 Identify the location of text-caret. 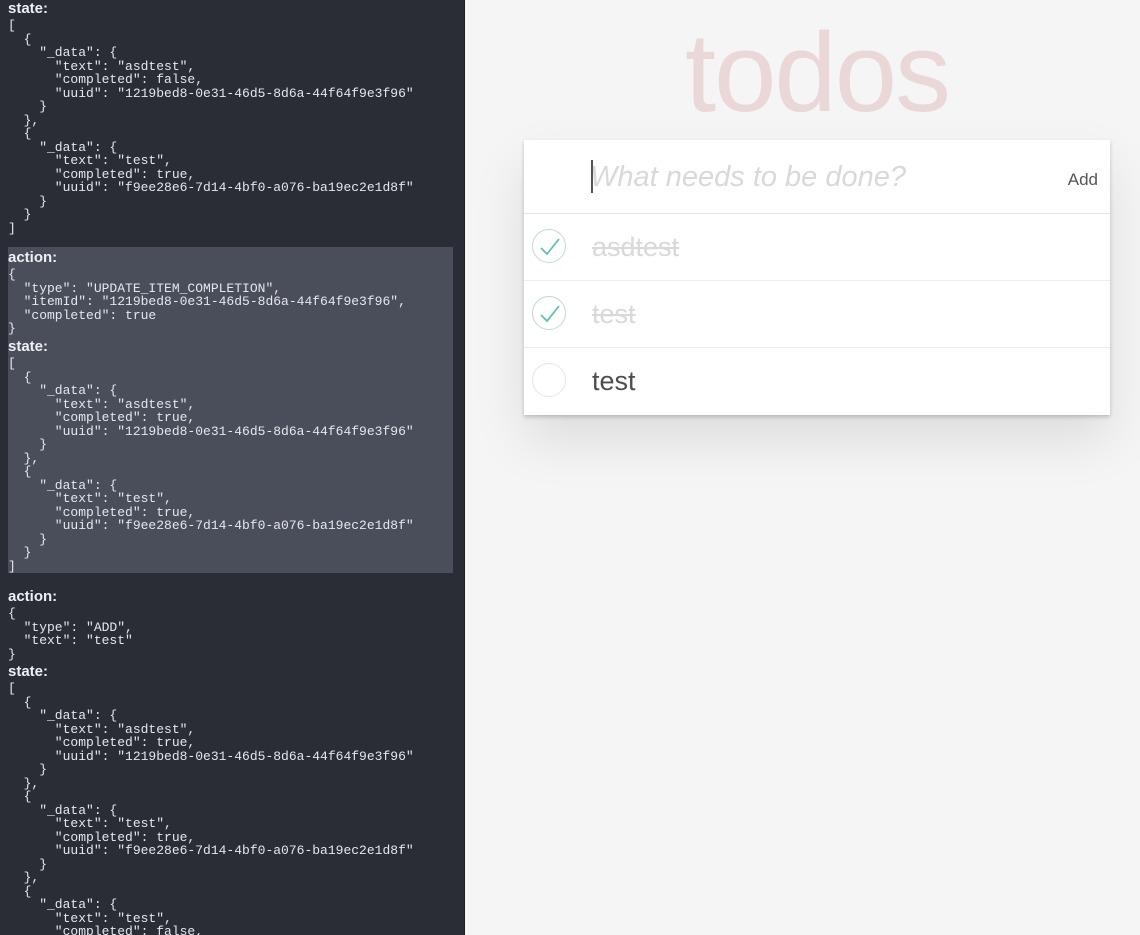
(592, 176).